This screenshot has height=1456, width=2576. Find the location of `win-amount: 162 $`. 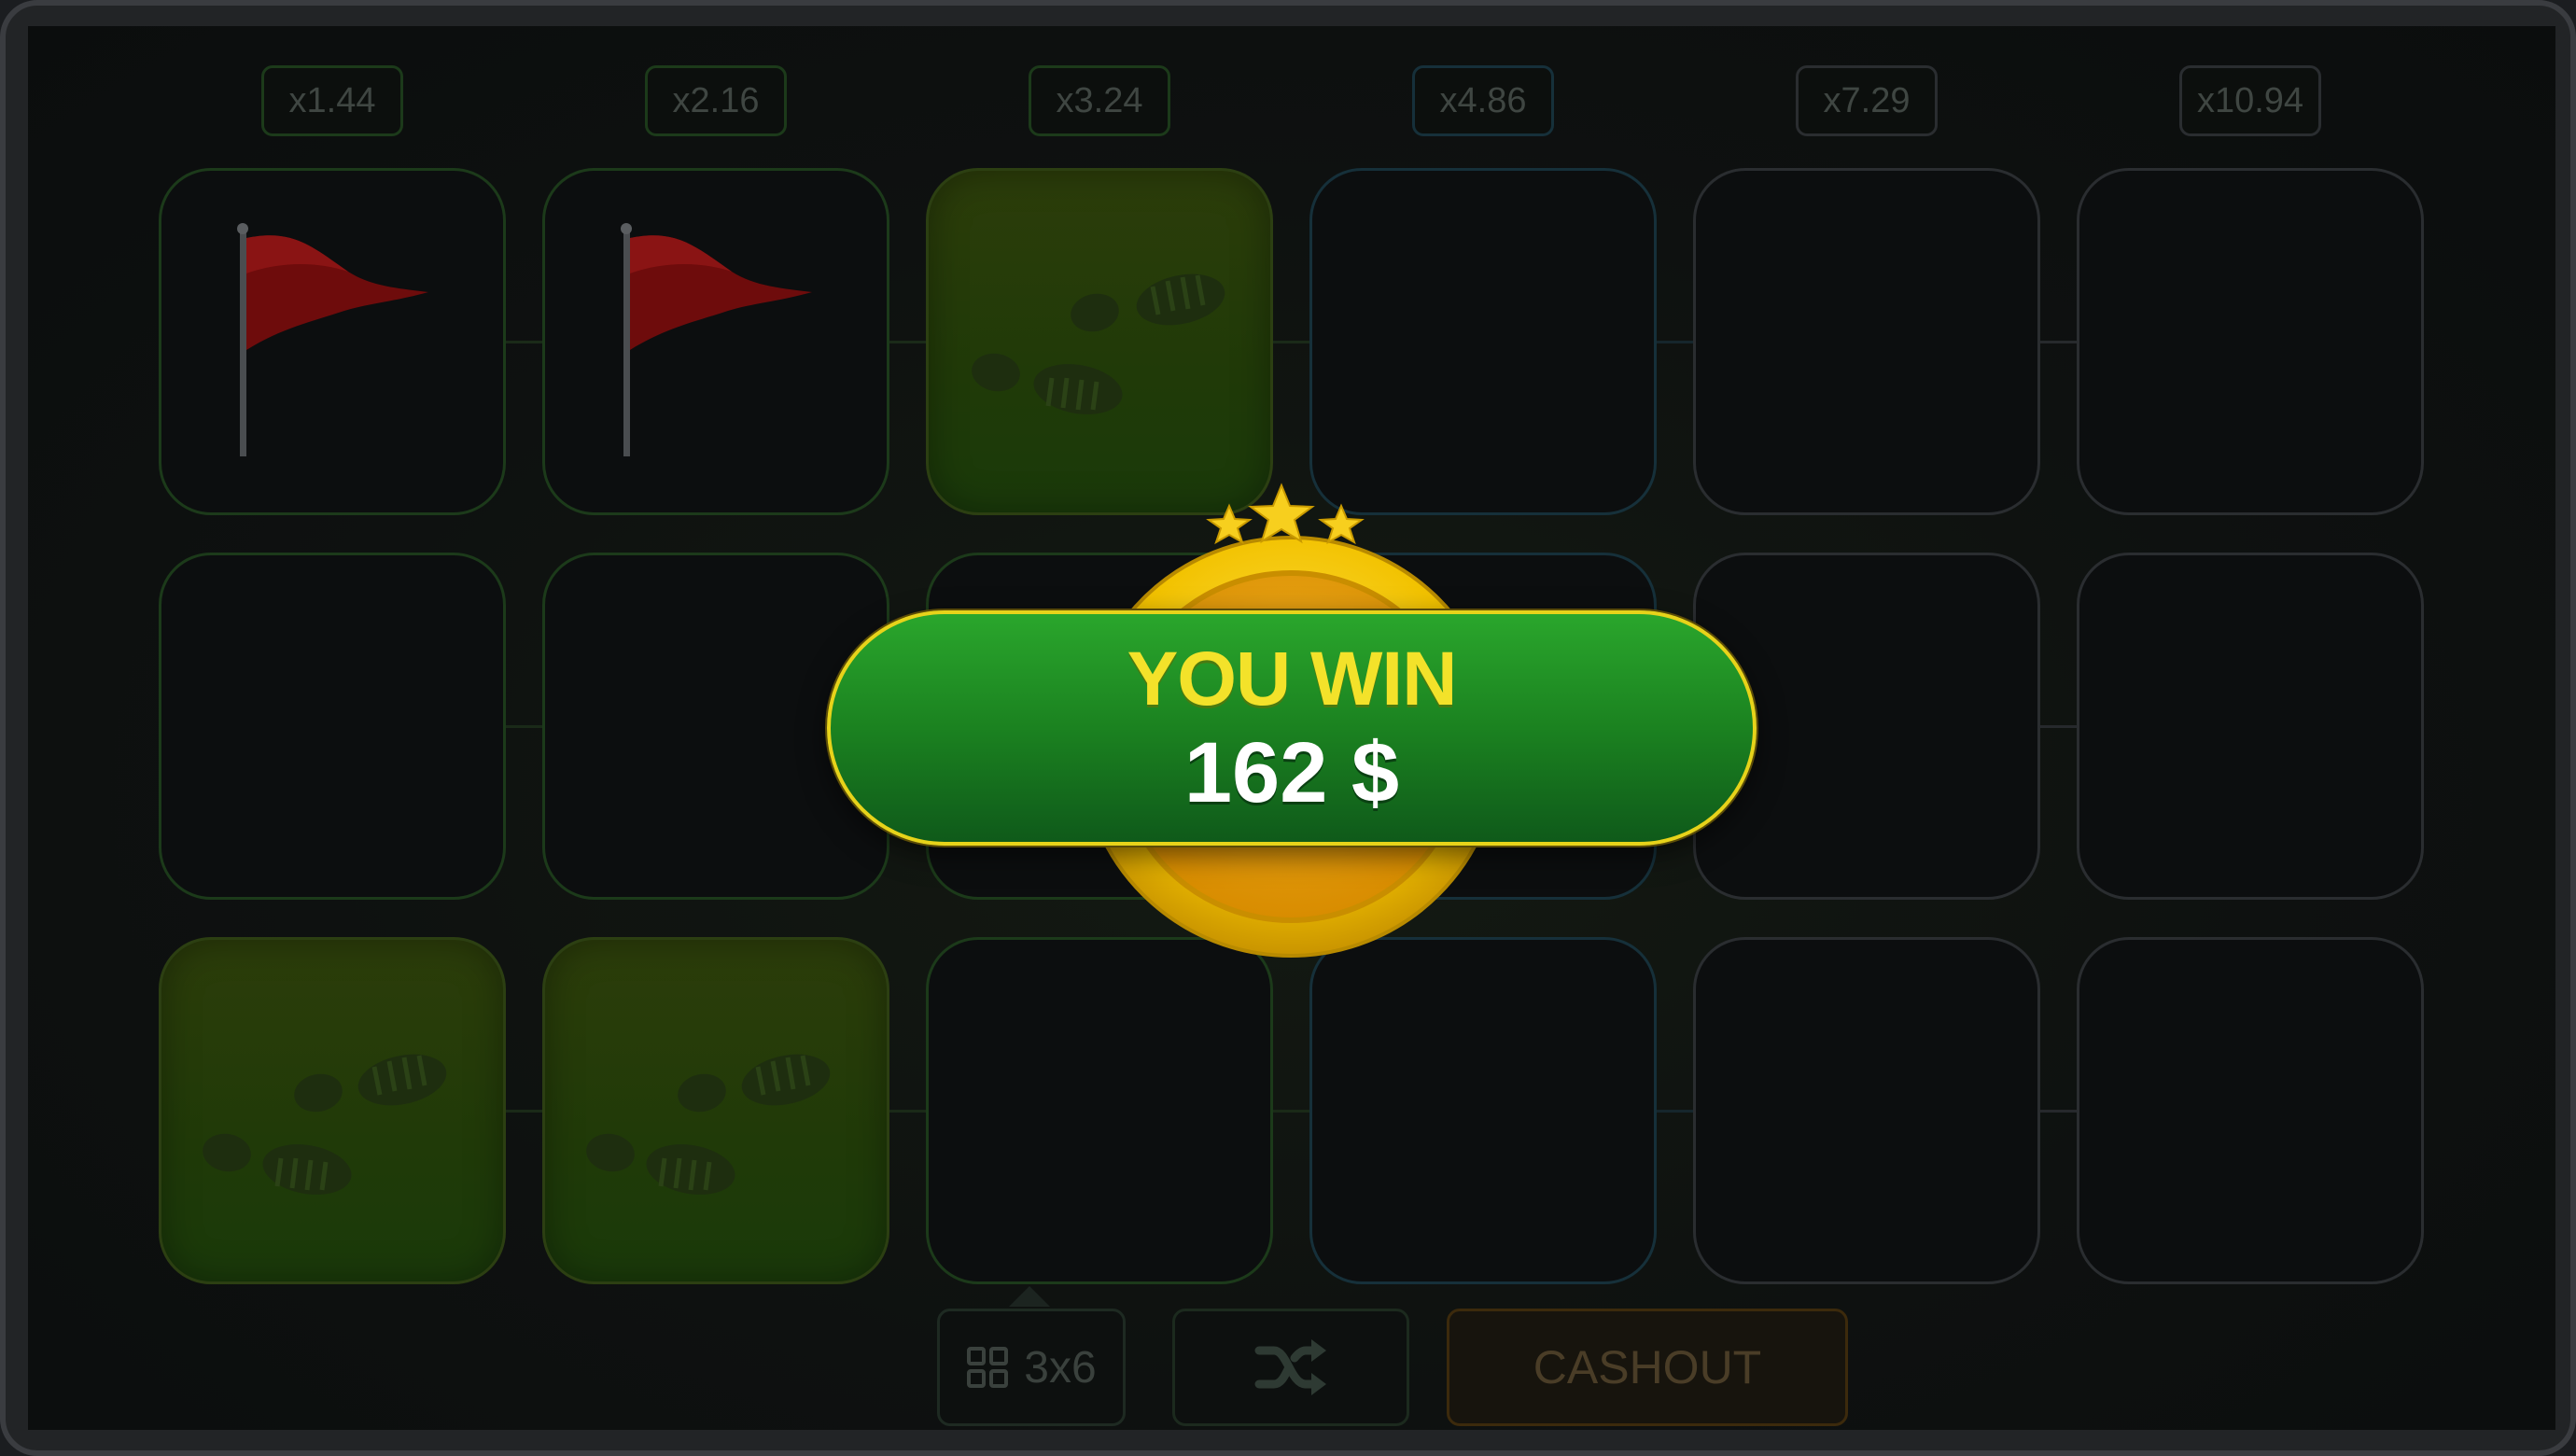

win-amount: 162 $ is located at coordinates (1291, 772).